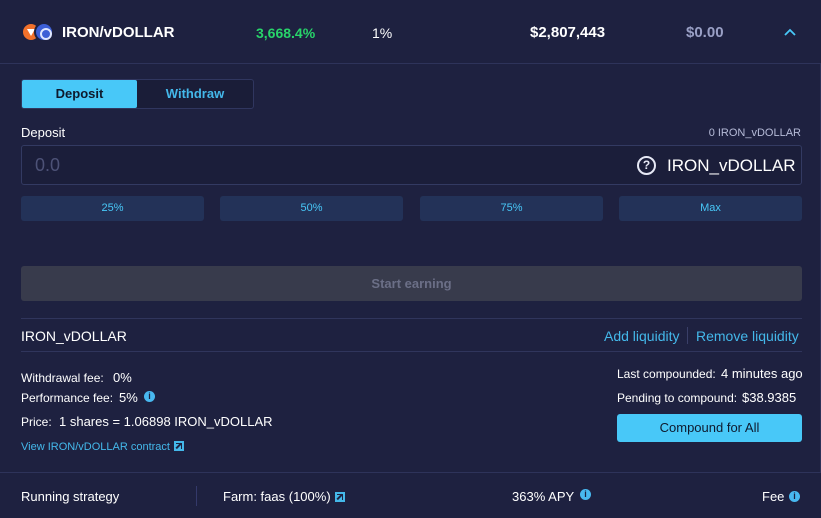 Image resolution: width=821 pixels, height=518 pixels. I want to click on pending-compound-label: Pending to compound:, so click(677, 398).